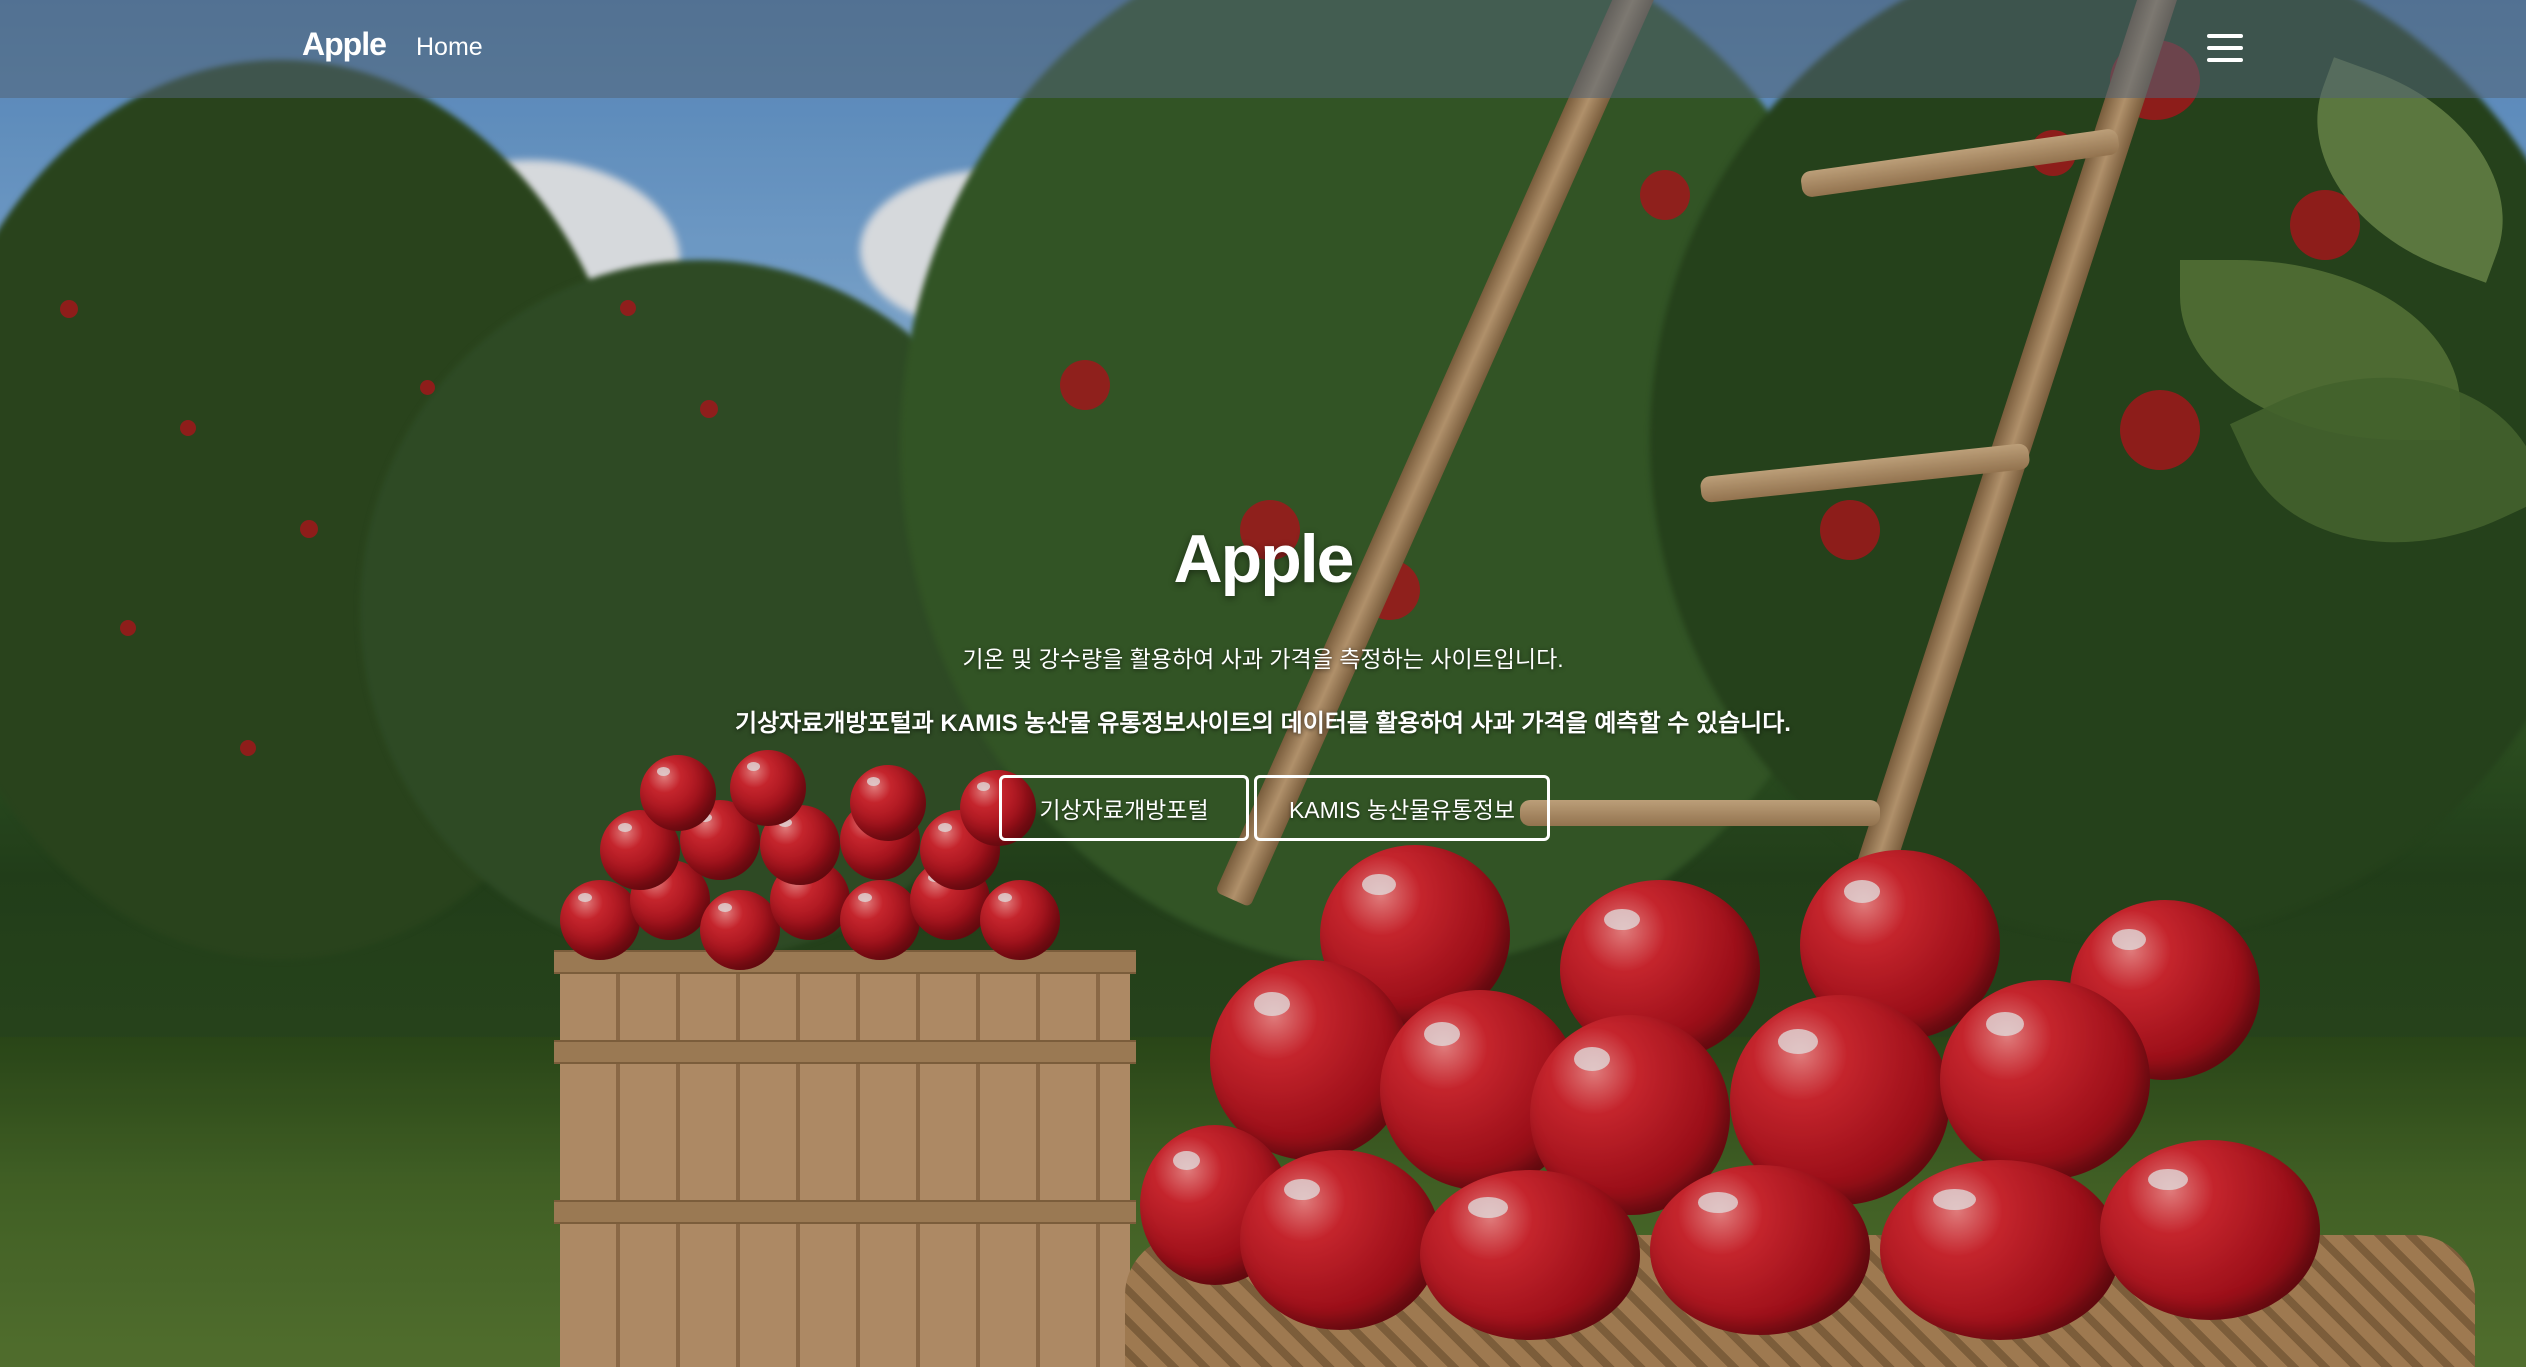 The height and width of the screenshot is (1367, 2526). I want to click on kma-data-portal-button: 기상자료개방포털, so click(1124, 808).